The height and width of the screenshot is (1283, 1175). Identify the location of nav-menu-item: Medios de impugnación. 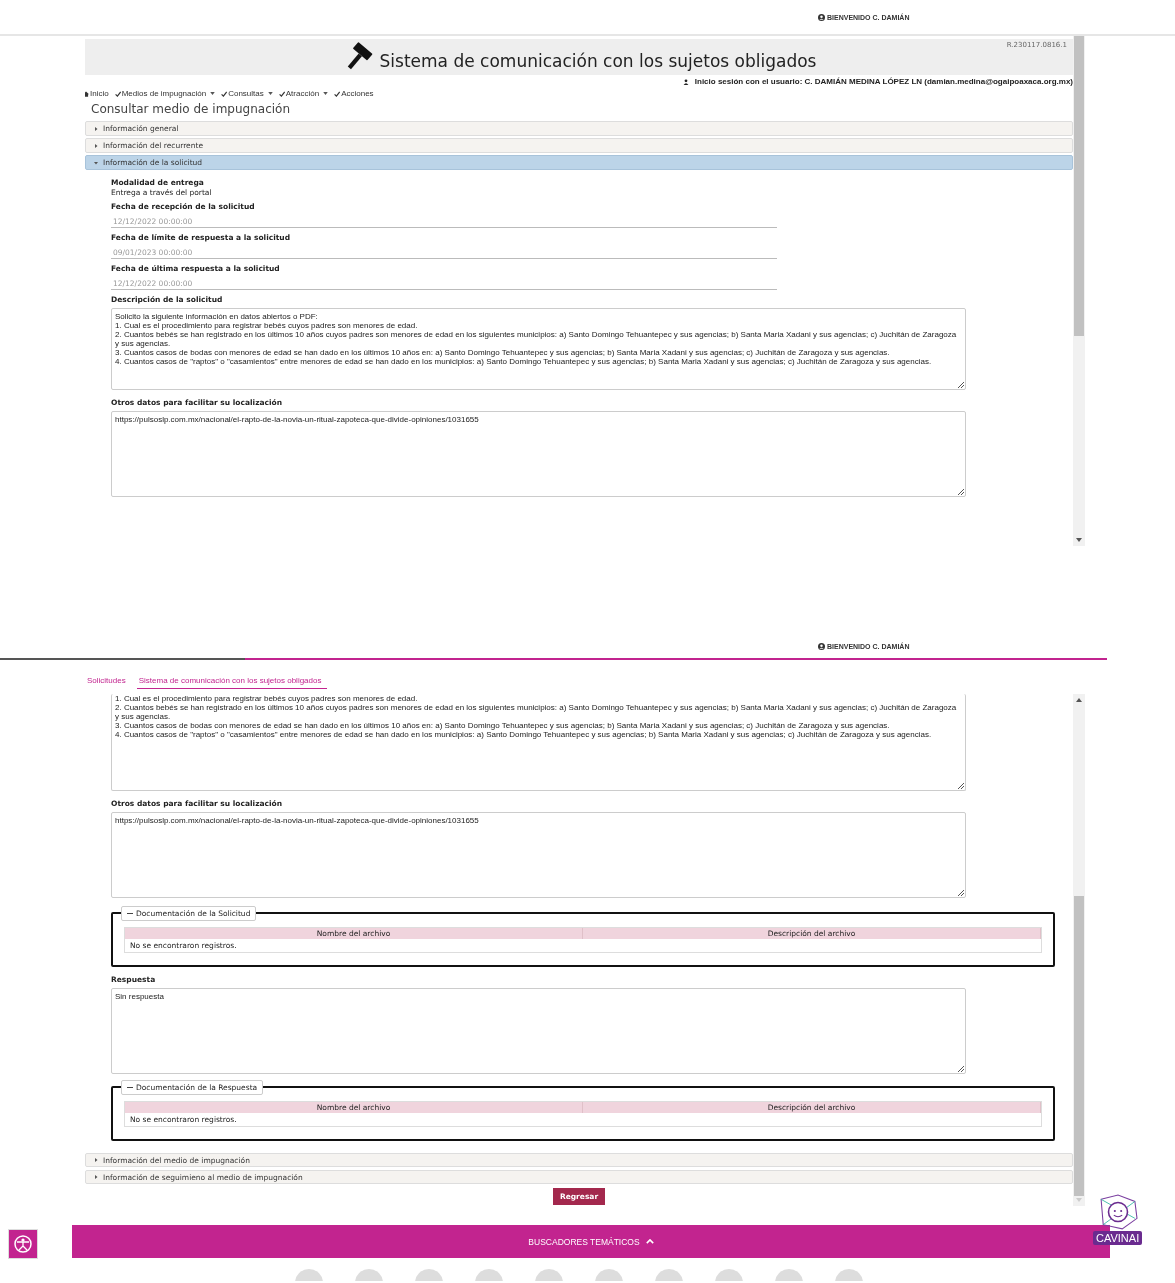
(165, 93).